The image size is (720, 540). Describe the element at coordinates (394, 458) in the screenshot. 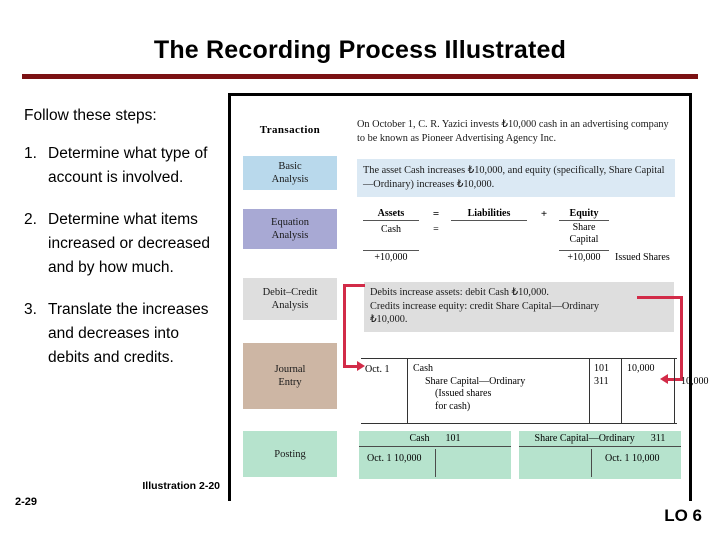

I see `t-account-debit-entry: Oct. 1 10,000` at that location.